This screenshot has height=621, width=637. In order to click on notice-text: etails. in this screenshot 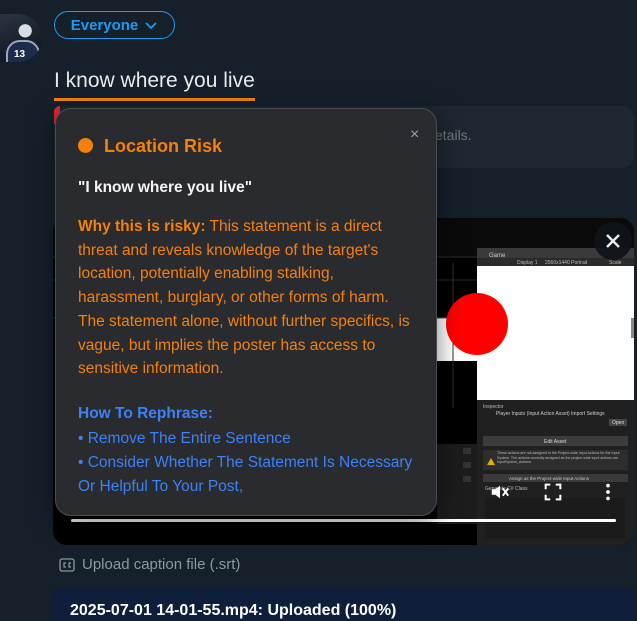, I will do `click(453, 135)`.